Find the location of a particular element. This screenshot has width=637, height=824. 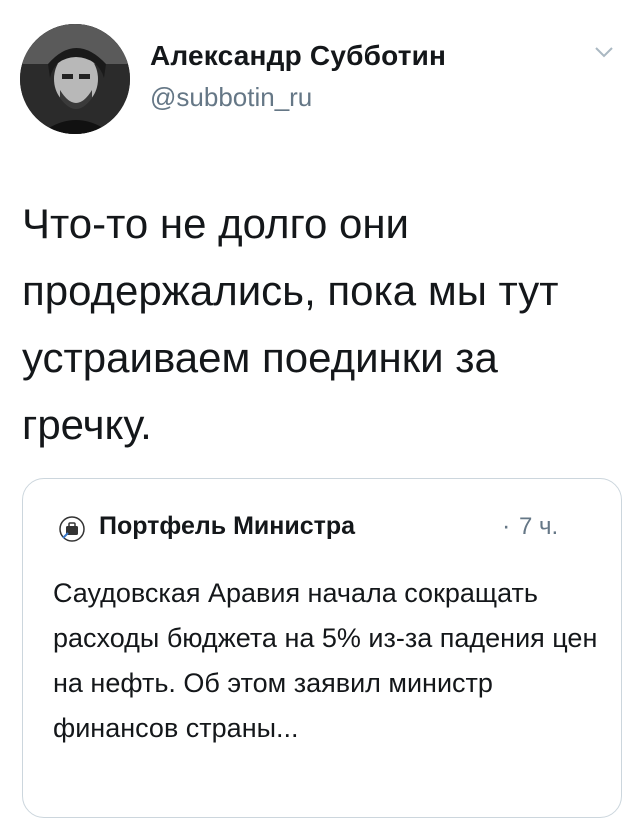

user-avatar-photo is located at coordinates (75, 79).